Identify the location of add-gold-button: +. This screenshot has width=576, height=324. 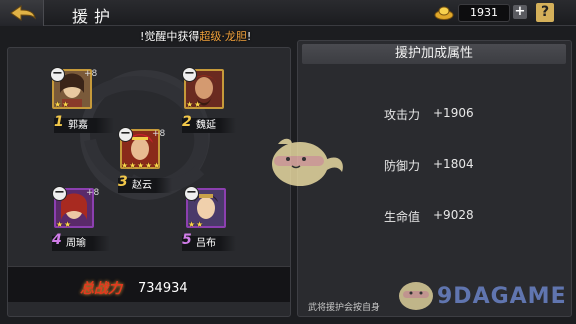
(520, 12).